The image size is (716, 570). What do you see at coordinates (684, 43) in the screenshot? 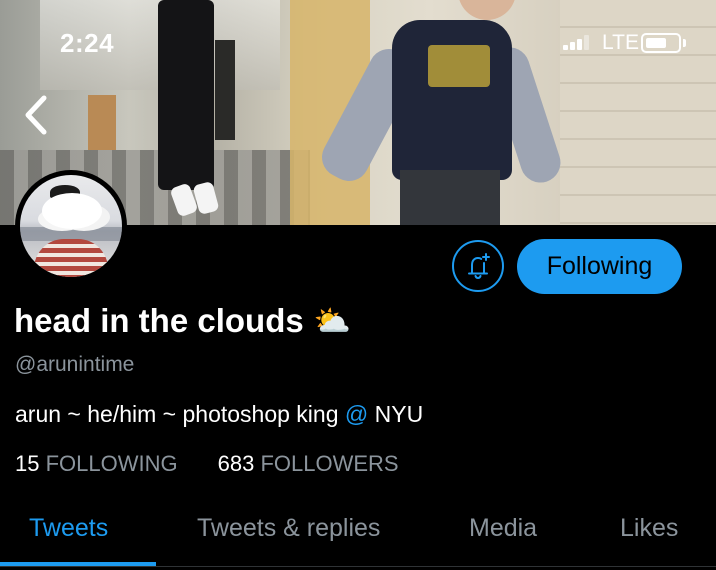
I see `battery-tip` at bounding box center [684, 43].